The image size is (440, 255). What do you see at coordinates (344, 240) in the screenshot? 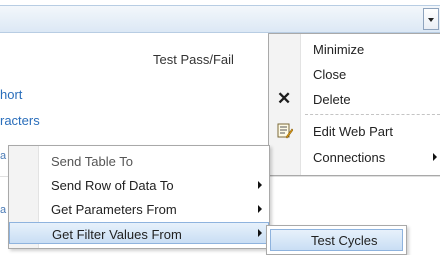
I see `menu-item-label: Test Cycles` at bounding box center [344, 240].